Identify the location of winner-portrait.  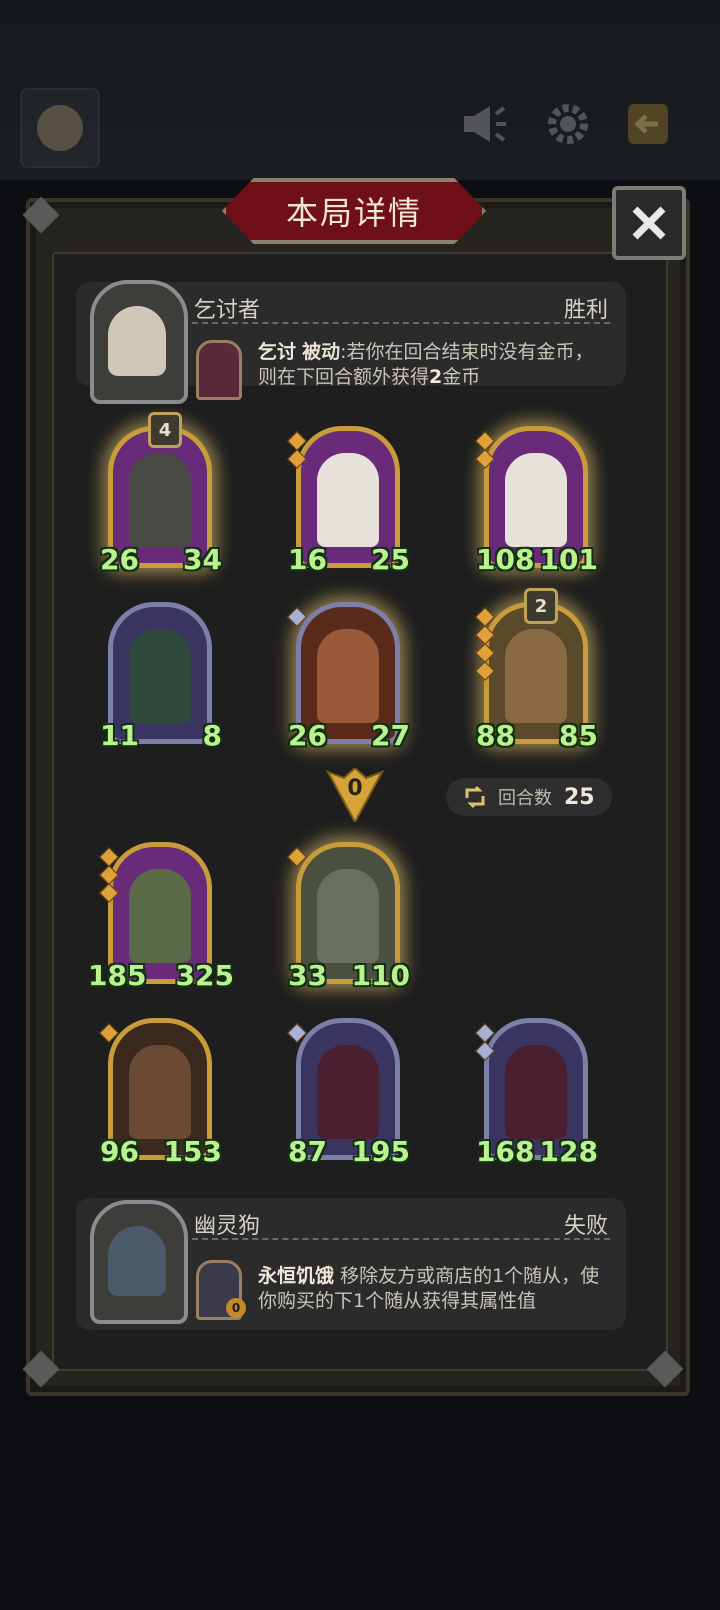
(139, 342).